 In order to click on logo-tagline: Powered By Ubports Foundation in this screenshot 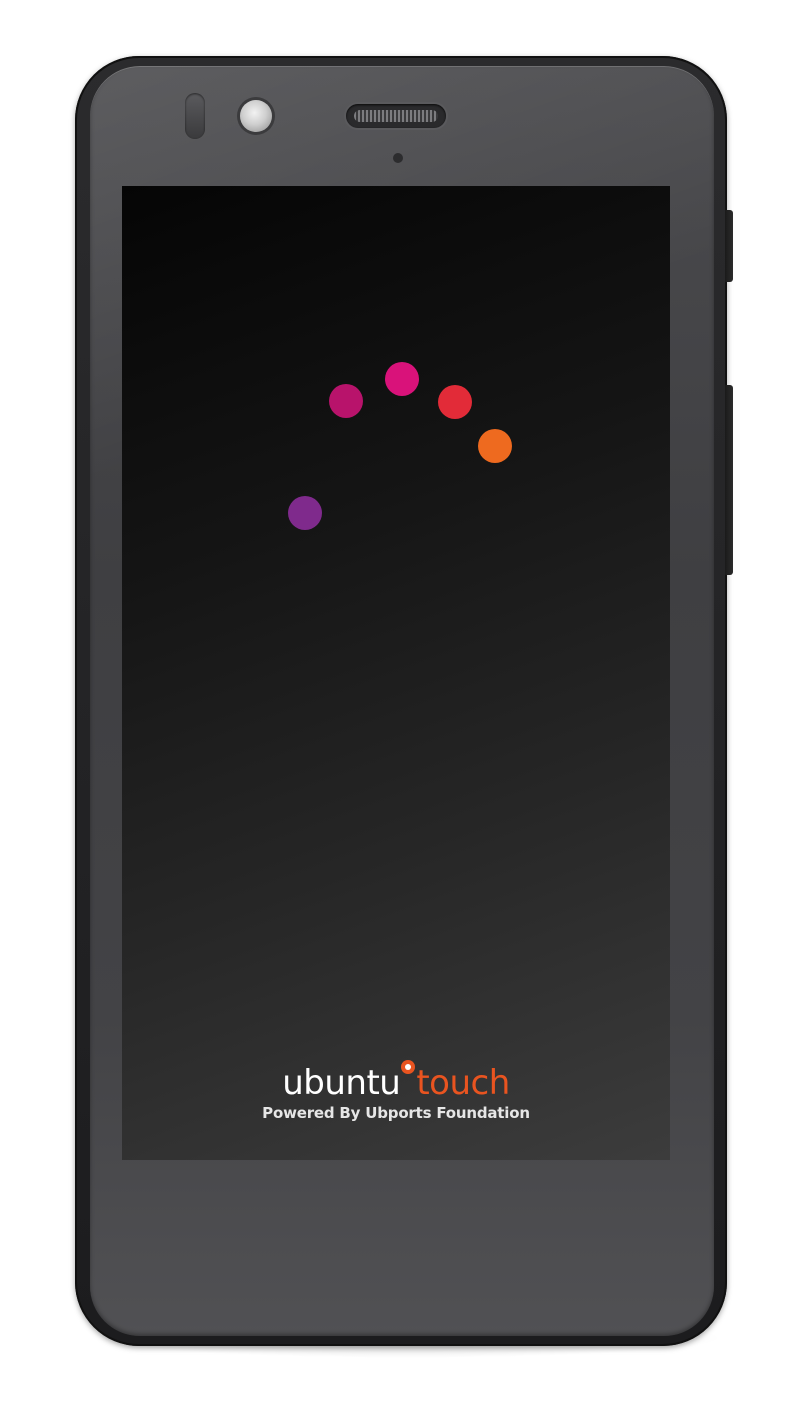, I will do `click(396, 1113)`.